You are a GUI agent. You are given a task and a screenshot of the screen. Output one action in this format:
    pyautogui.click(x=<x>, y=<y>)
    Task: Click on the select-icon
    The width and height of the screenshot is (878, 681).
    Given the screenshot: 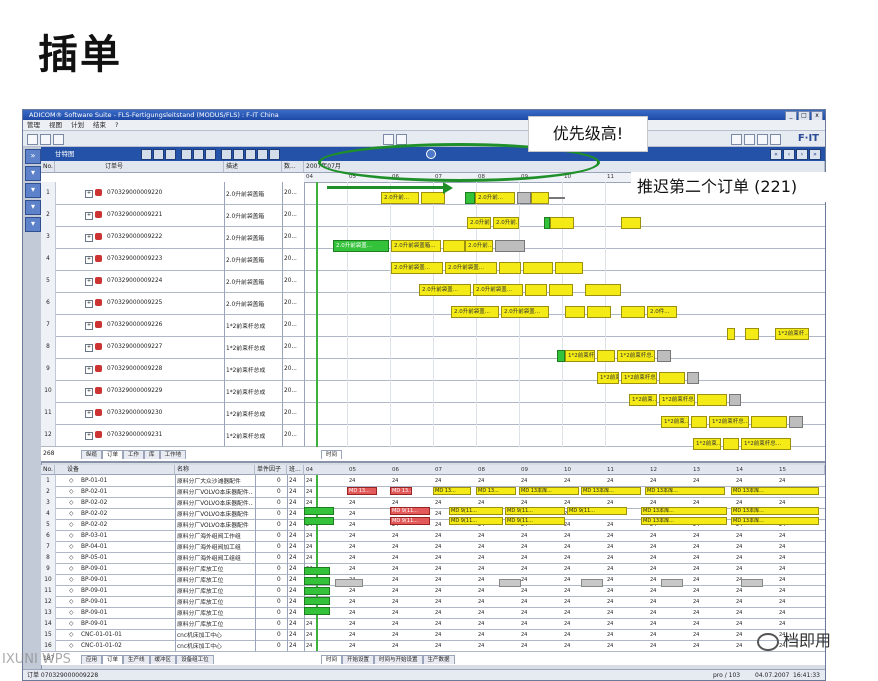 What is the action you would take?
    pyautogui.click(x=170, y=154)
    